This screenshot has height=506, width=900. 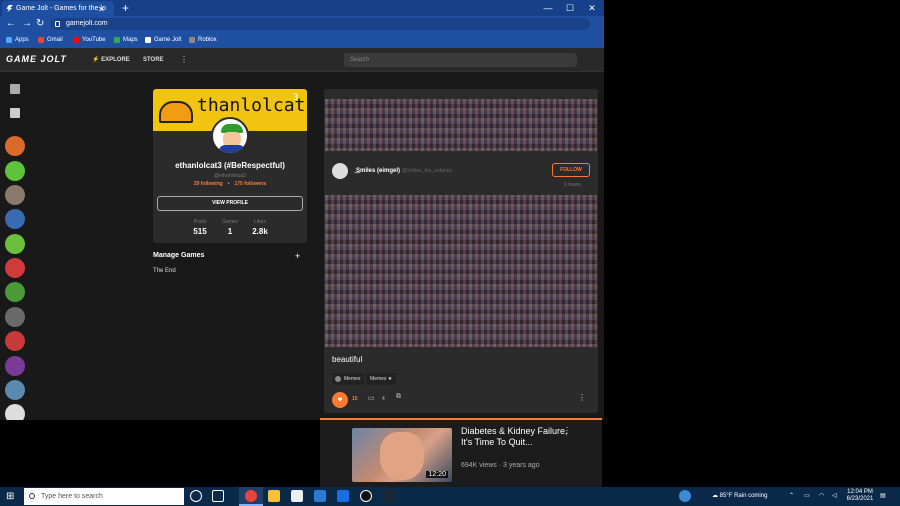 I want to click on like-count: 15, so click(x=355, y=399).